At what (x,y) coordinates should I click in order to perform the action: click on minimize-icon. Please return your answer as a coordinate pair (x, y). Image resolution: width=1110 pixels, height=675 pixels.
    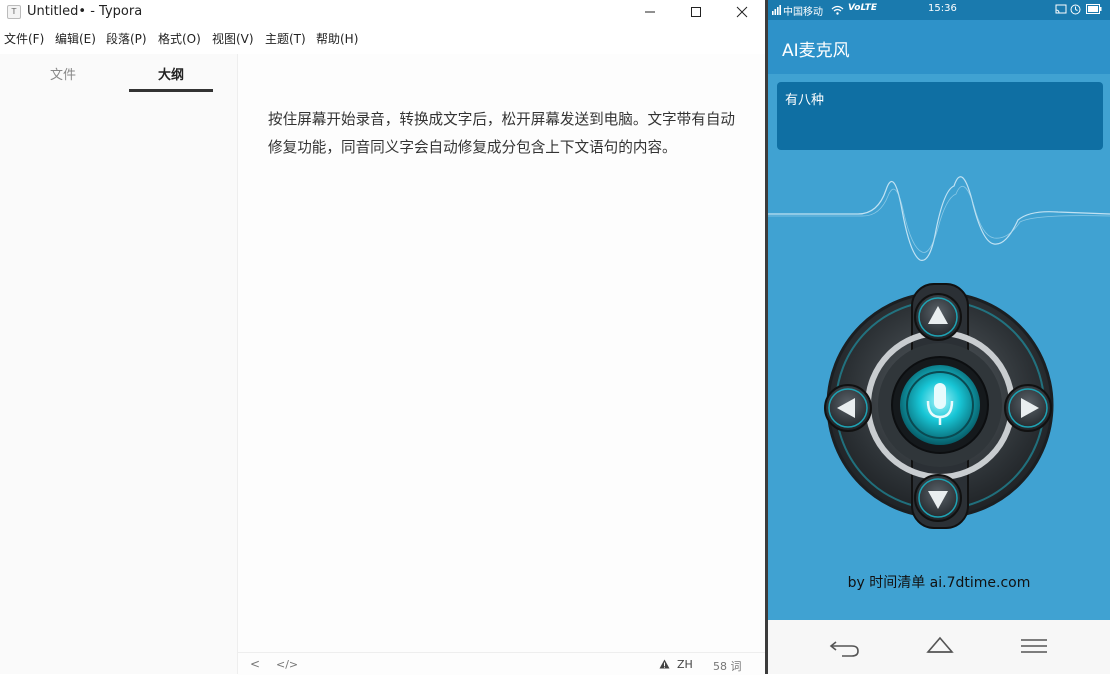
    Looking at the image, I should click on (650, 12).